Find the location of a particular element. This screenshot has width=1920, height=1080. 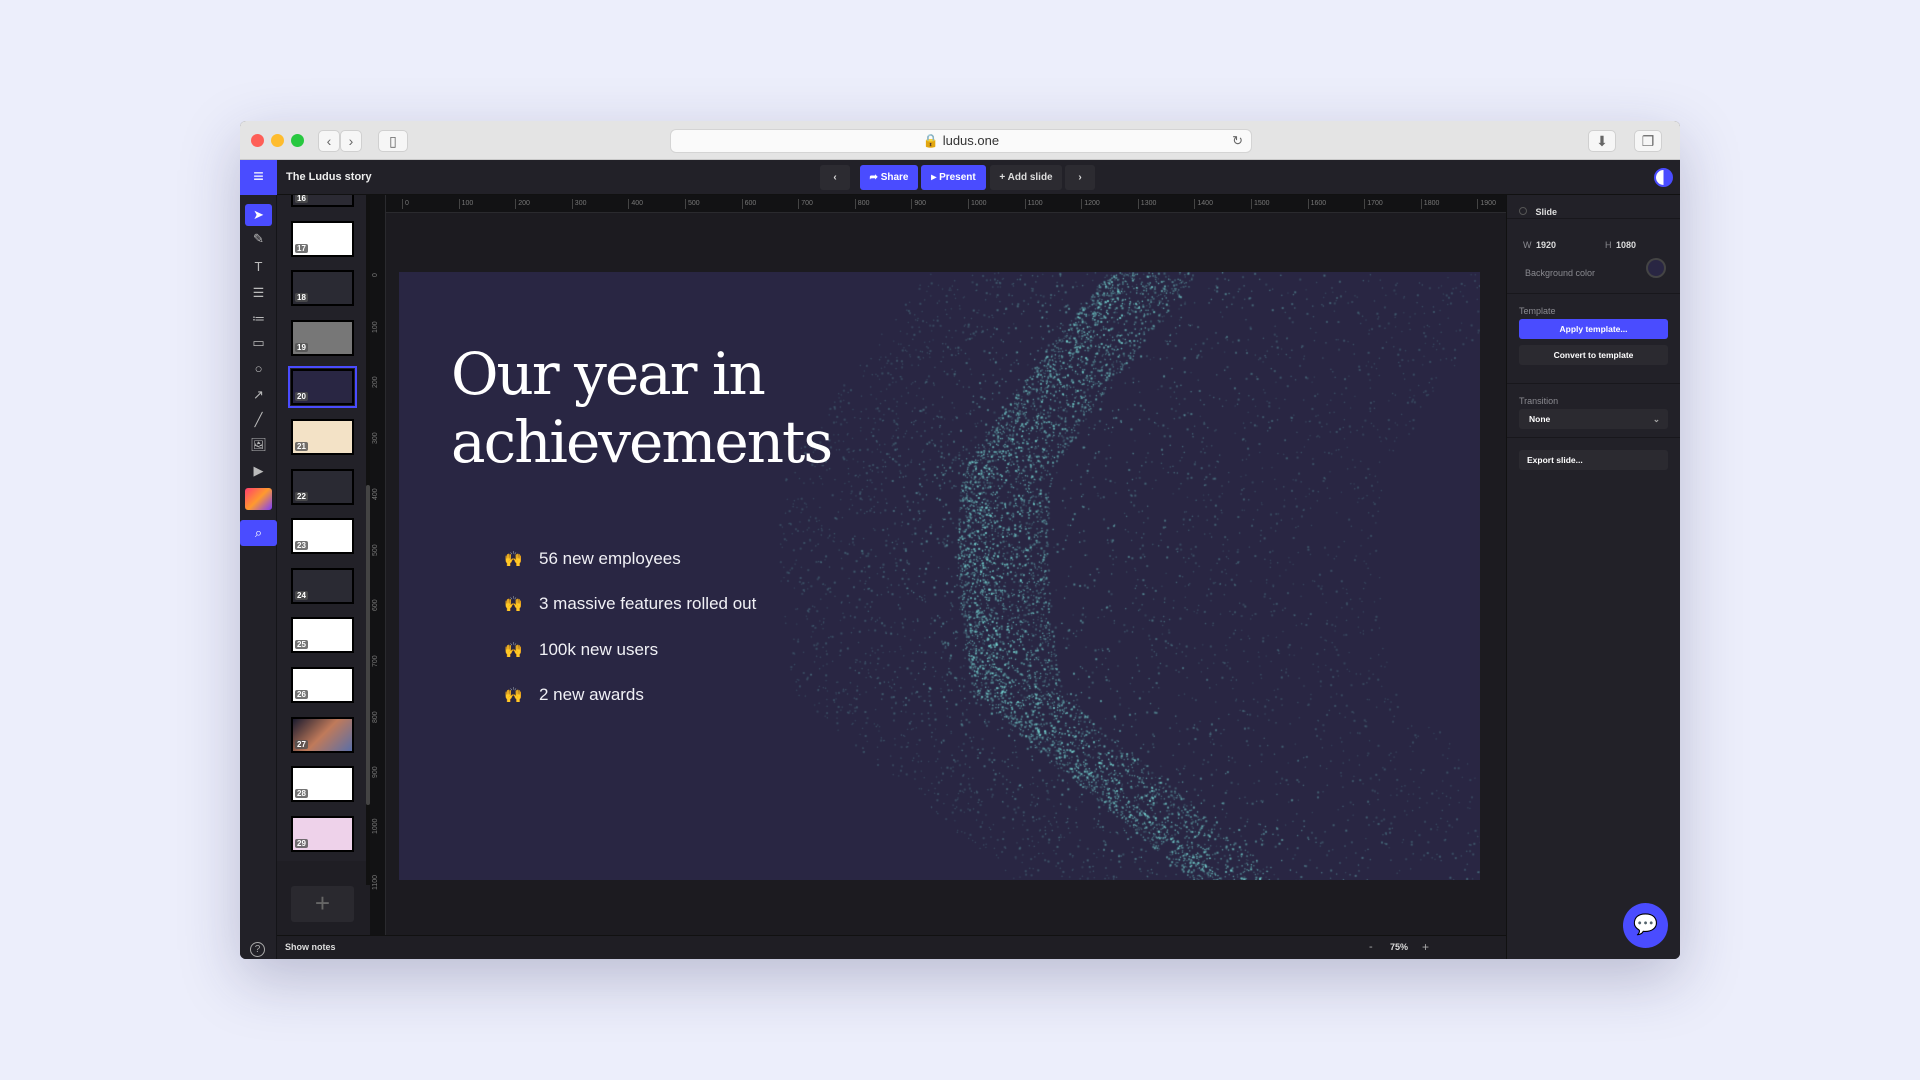

chevron-left-icon: ‹ is located at coordinates (329, 141).